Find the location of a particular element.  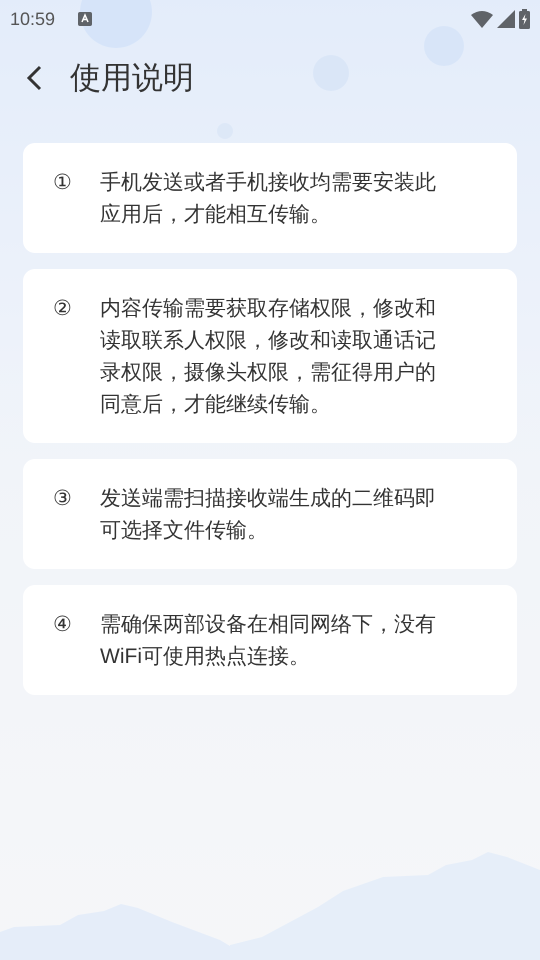

instruction-text: 发送端需扫描接收端生成的二维码即可选择文件传输。 is located at coordinates (268, 515).